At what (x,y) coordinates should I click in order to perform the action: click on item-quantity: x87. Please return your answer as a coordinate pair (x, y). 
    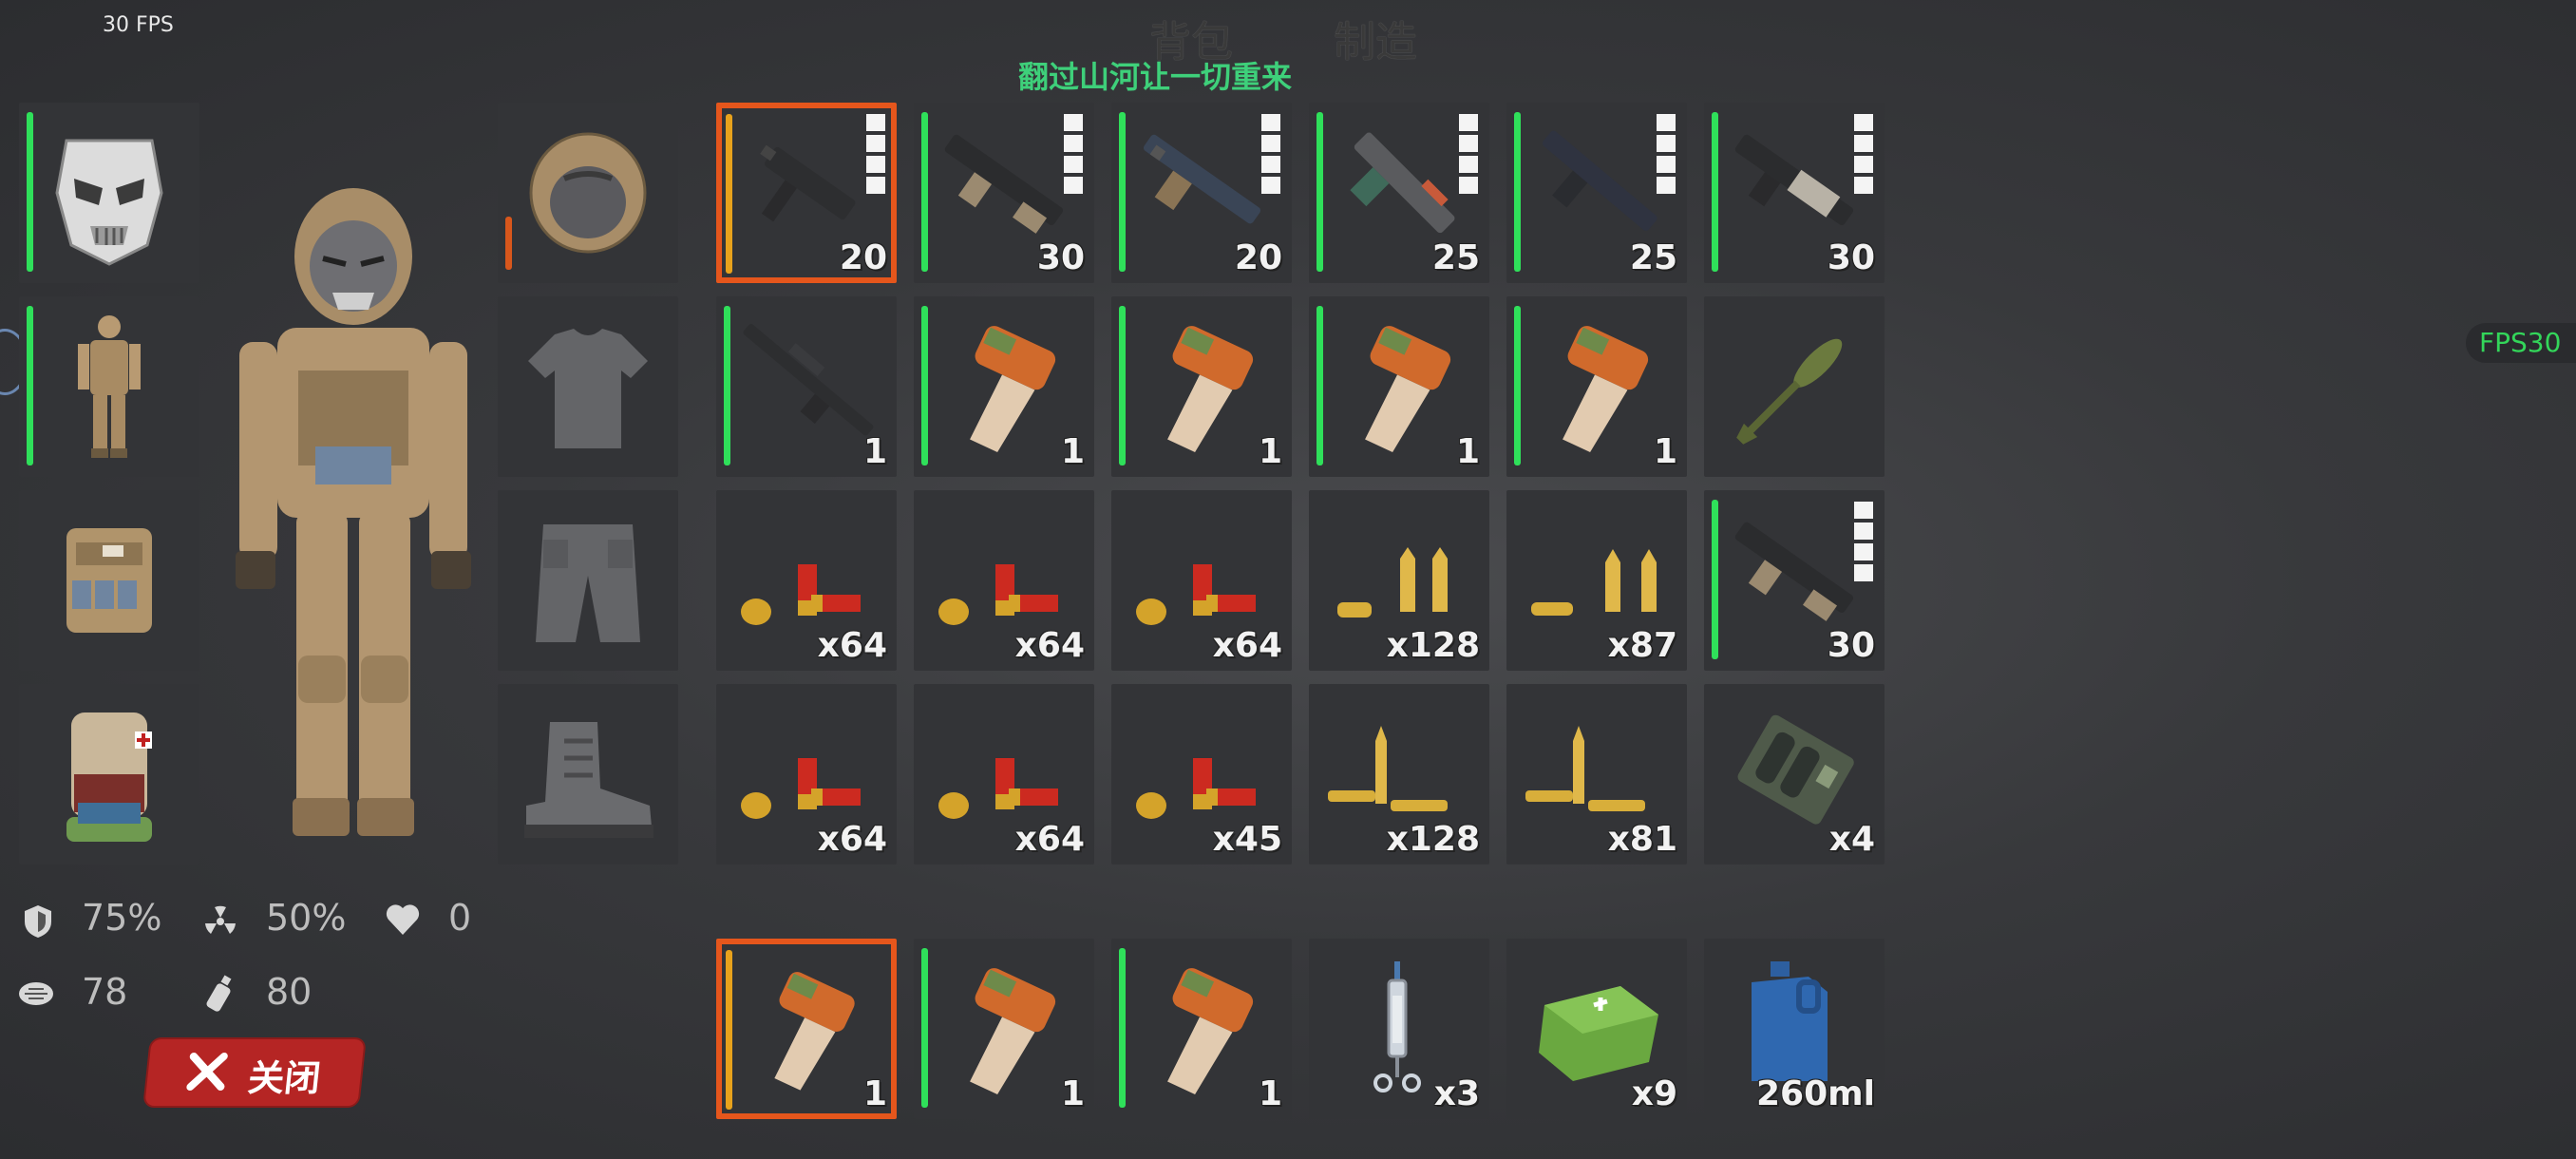
    Looking at the image, I should click on (1642, 645).